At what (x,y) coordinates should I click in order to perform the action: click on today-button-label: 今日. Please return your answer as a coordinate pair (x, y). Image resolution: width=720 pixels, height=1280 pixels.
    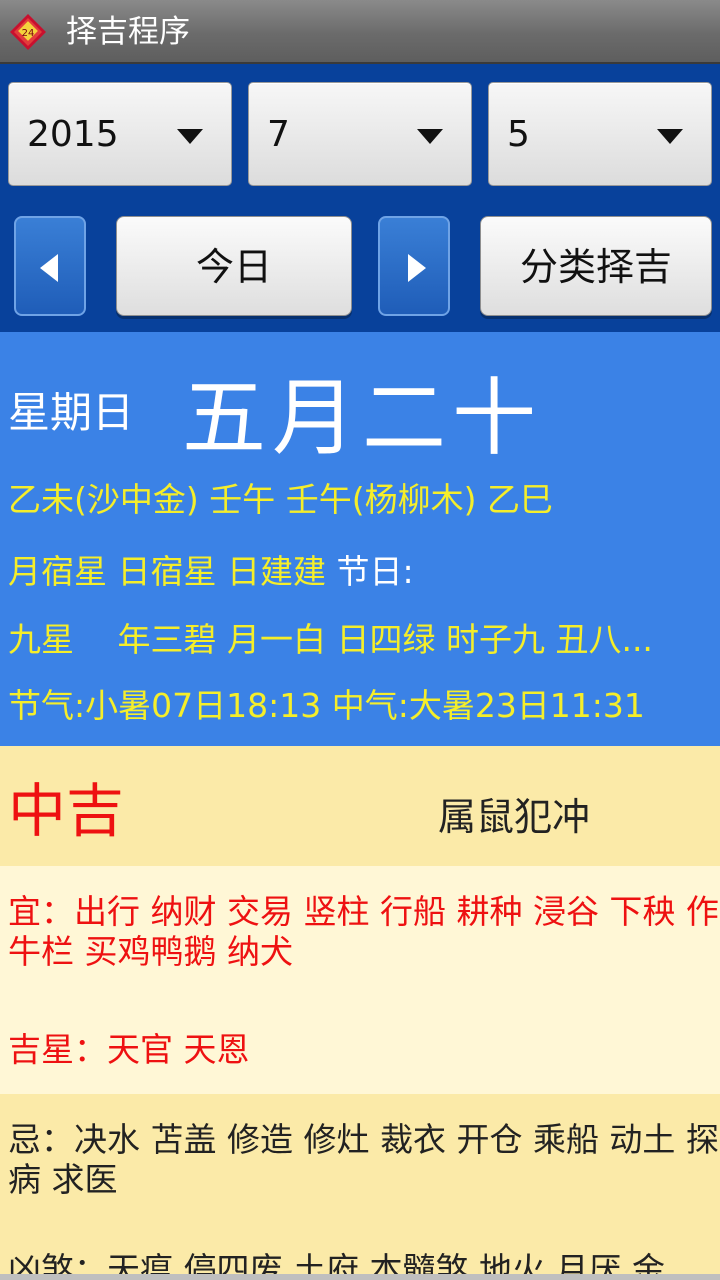
    Looking at the image, I should click on (233, 267).